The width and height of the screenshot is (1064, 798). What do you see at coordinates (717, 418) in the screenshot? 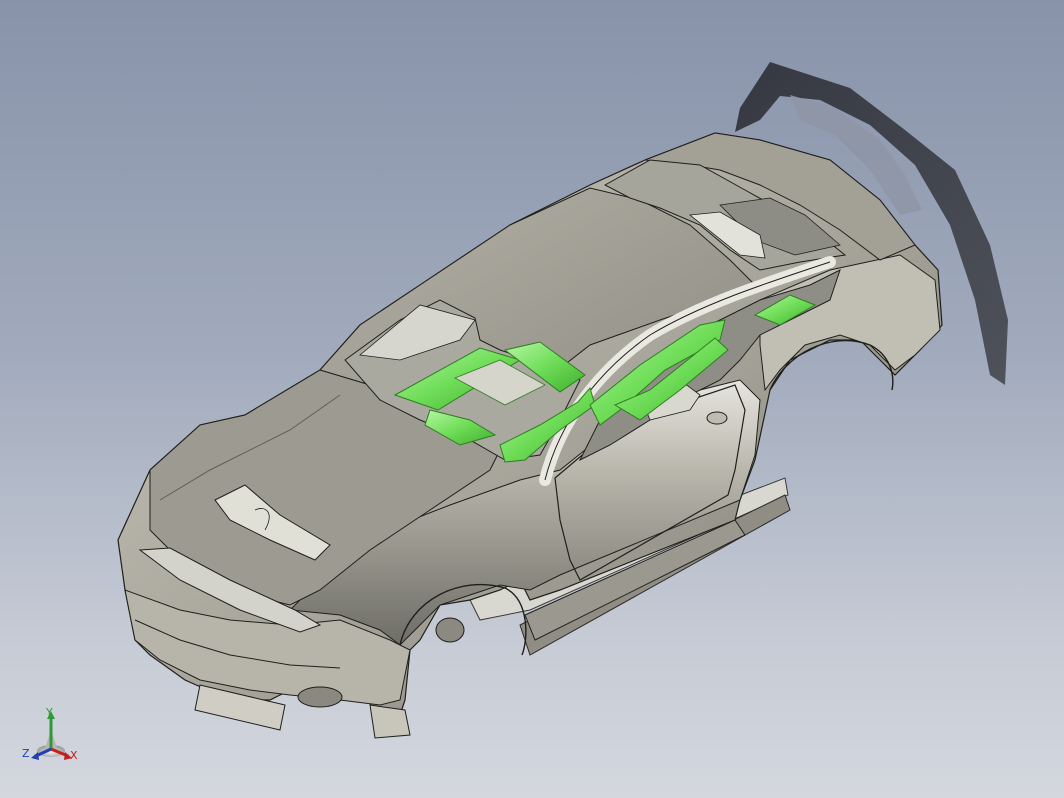
I see `side-mirror` at bounding box center [717, 418].